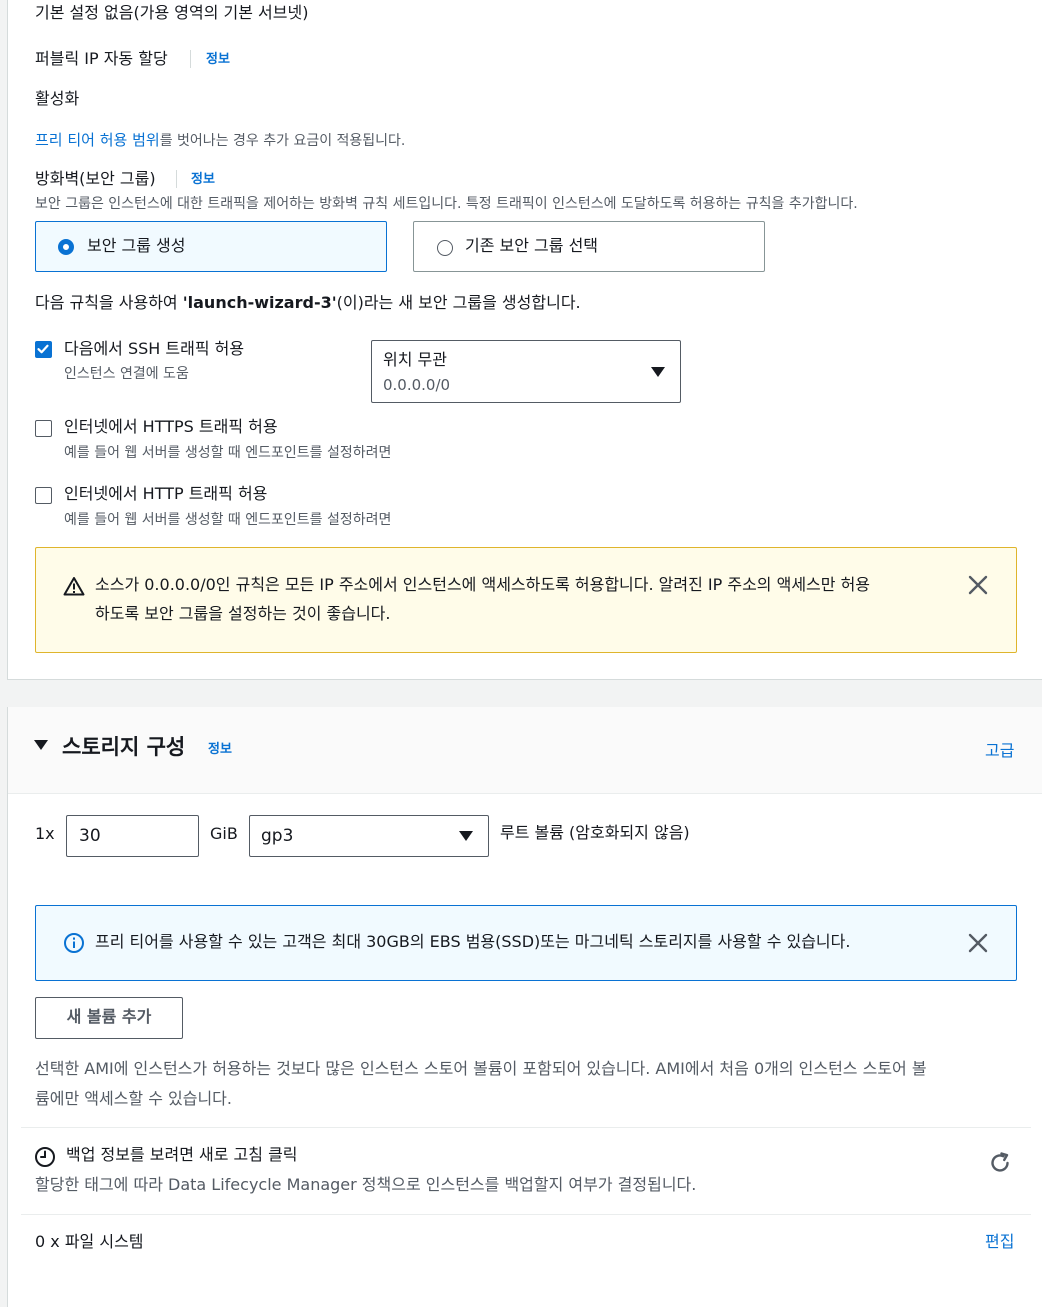 Image resolution: width=1042 pixels, height=1307 pixels. I want to click on filesystems-label: 0 x 파일 시스템, so click(89, 1241).